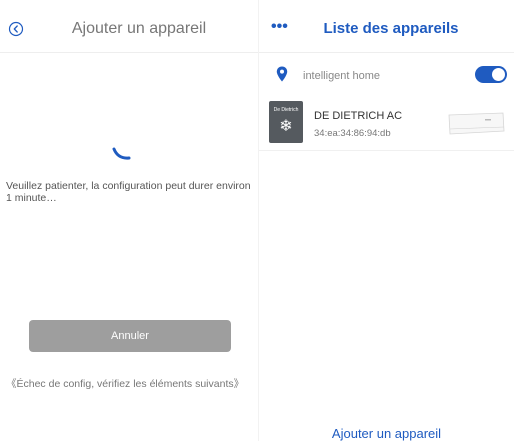 This screenshot has height=441, width=514. What do you see at coordinates (139, 28) in the screenshot?
I see `page-title: Ajouter un appareil` at bounding box center [139, 28].